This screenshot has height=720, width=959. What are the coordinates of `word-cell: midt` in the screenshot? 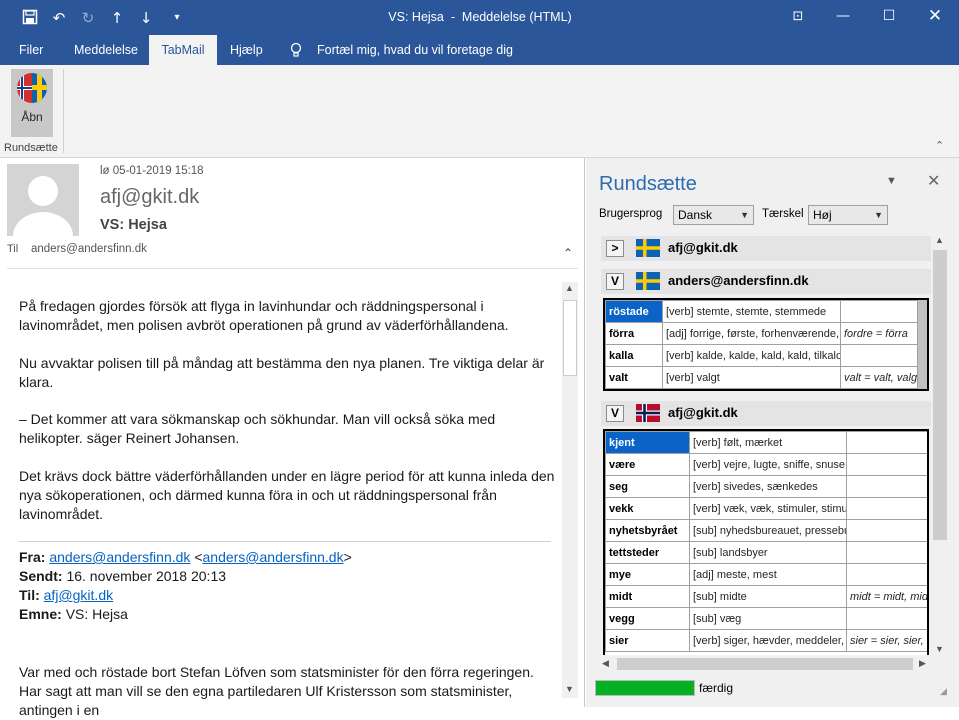 It's located at (647, 596).